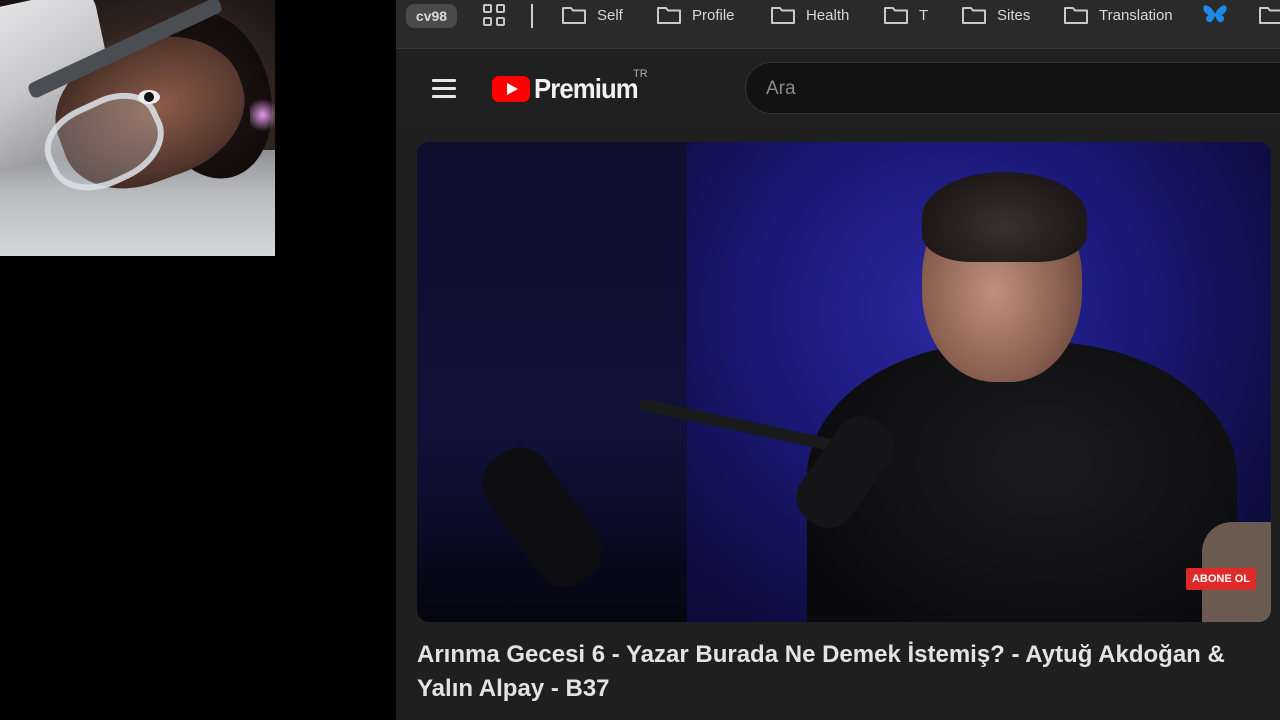  What do you see at coordinates (431, 16) in the screenshot?
I see `profile-chip: cv98` at bounding box center [431, 16].